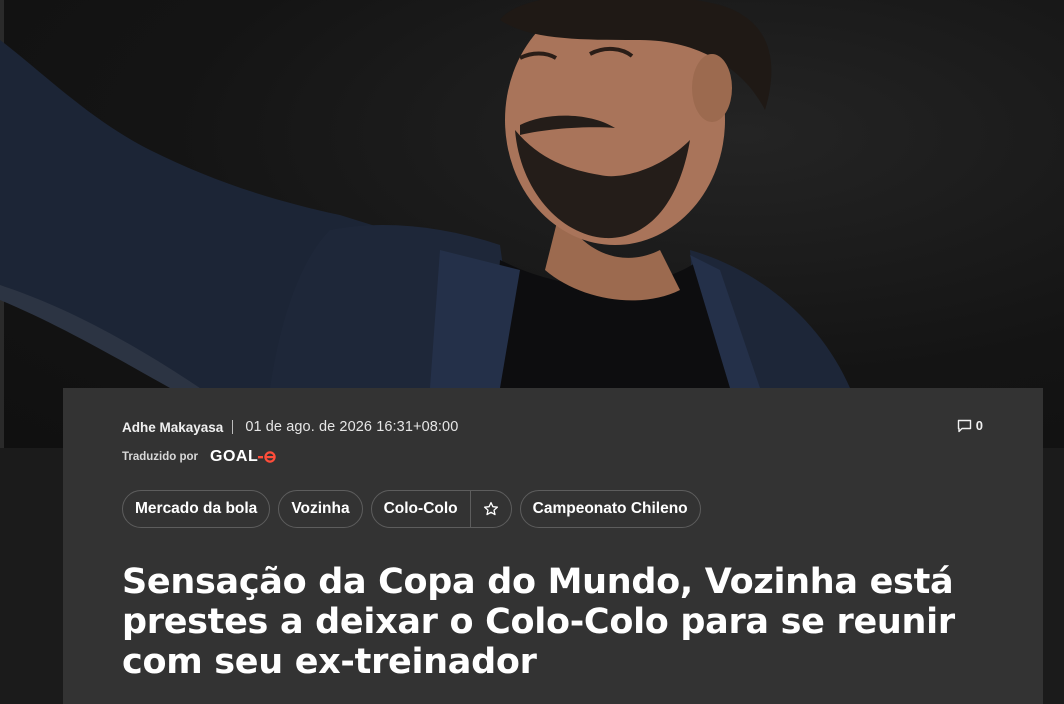 This screenshot has width=1064, height=704. I want to click on tag-label: Vozinha, so click(320, 508).